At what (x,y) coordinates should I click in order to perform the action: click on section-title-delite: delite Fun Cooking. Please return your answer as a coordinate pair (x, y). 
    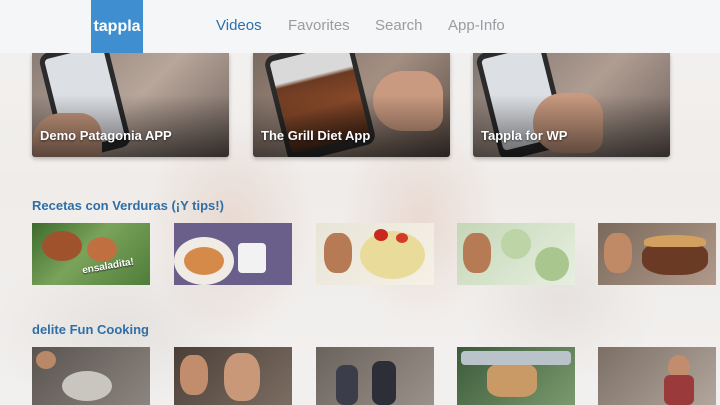
    Looking at the image, I should click on (90, 329).